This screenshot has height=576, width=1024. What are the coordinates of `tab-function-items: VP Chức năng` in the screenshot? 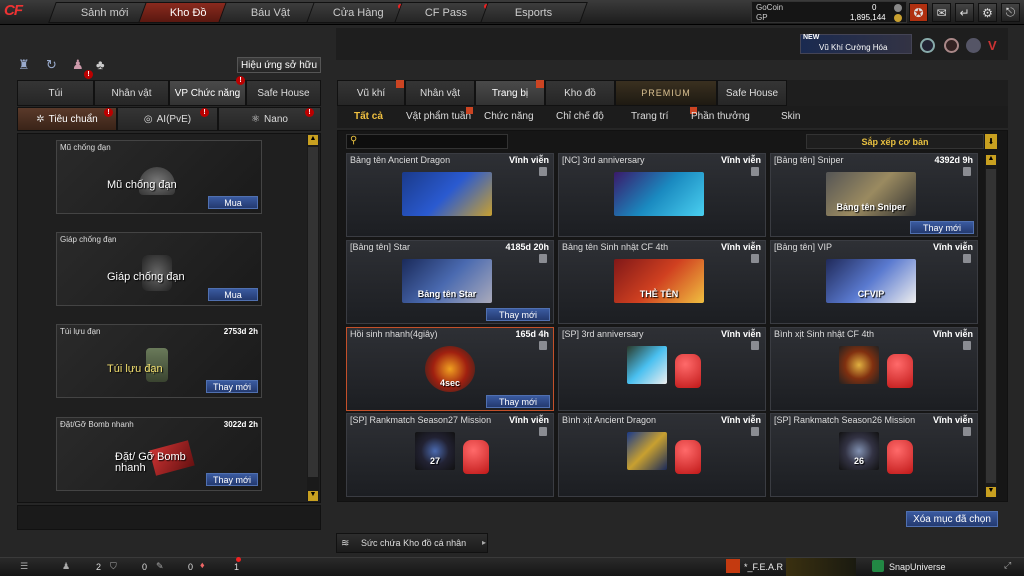 It's located at (207, 93).